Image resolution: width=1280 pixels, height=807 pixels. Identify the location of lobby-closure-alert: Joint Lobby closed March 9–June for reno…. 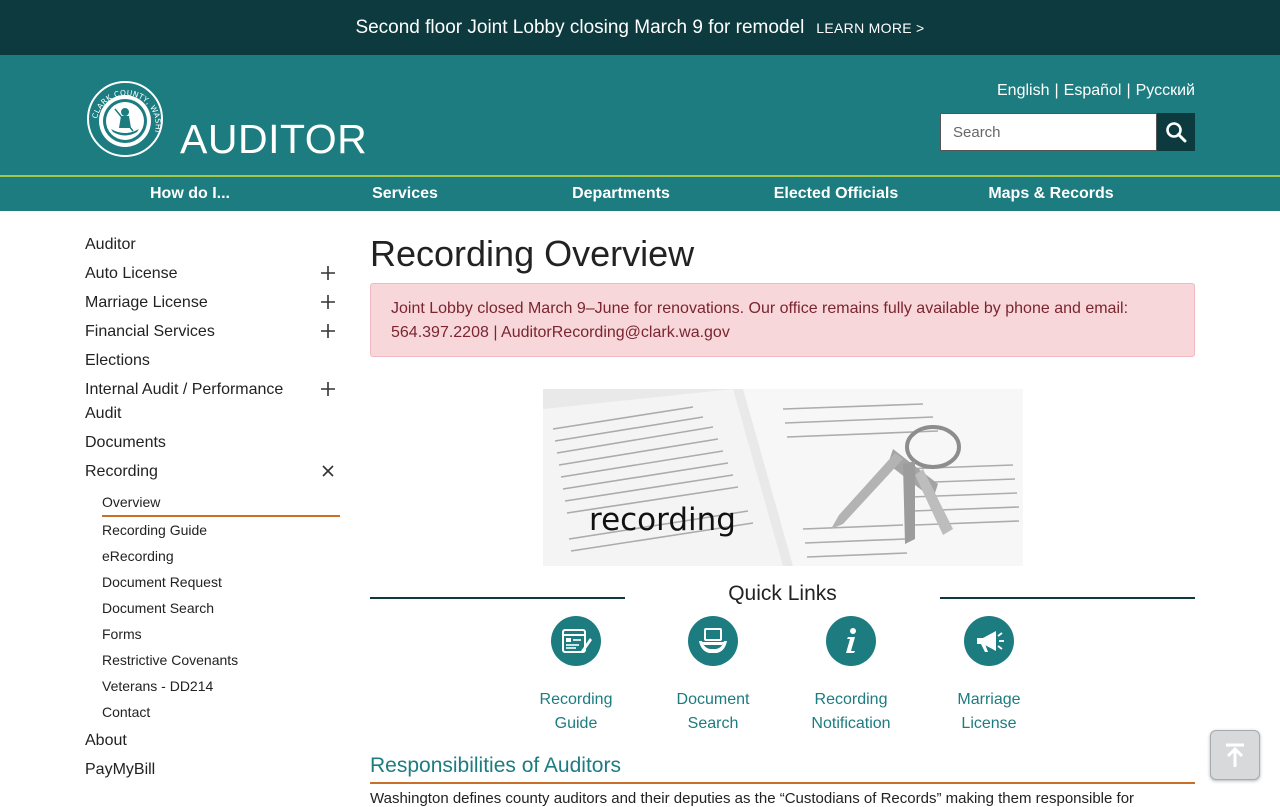
(782, 320).